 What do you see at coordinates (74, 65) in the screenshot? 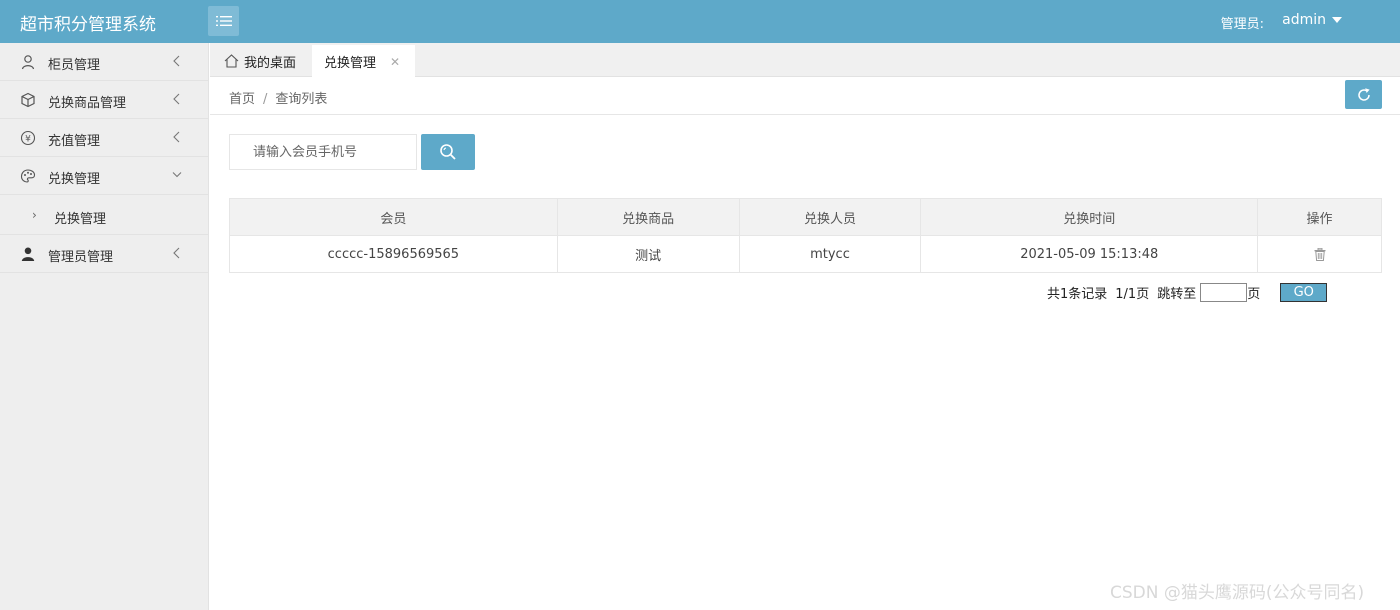
I see `sidebar-item-label: 柜员管理` at bounding box center [74, 65].